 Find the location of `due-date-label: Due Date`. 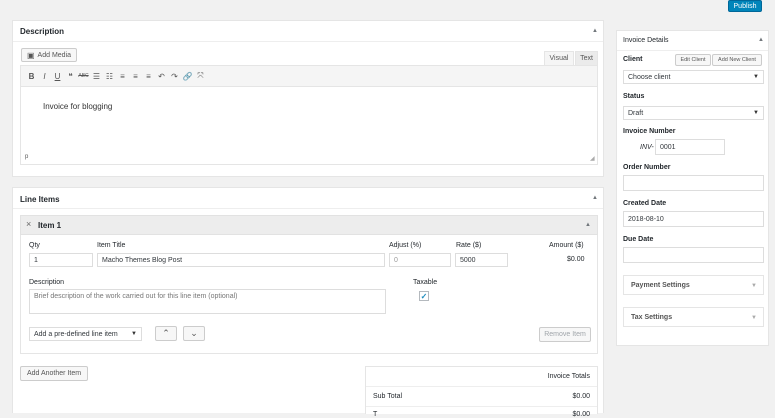

due-date-label: Due Date is located at coordinates (638, 239).